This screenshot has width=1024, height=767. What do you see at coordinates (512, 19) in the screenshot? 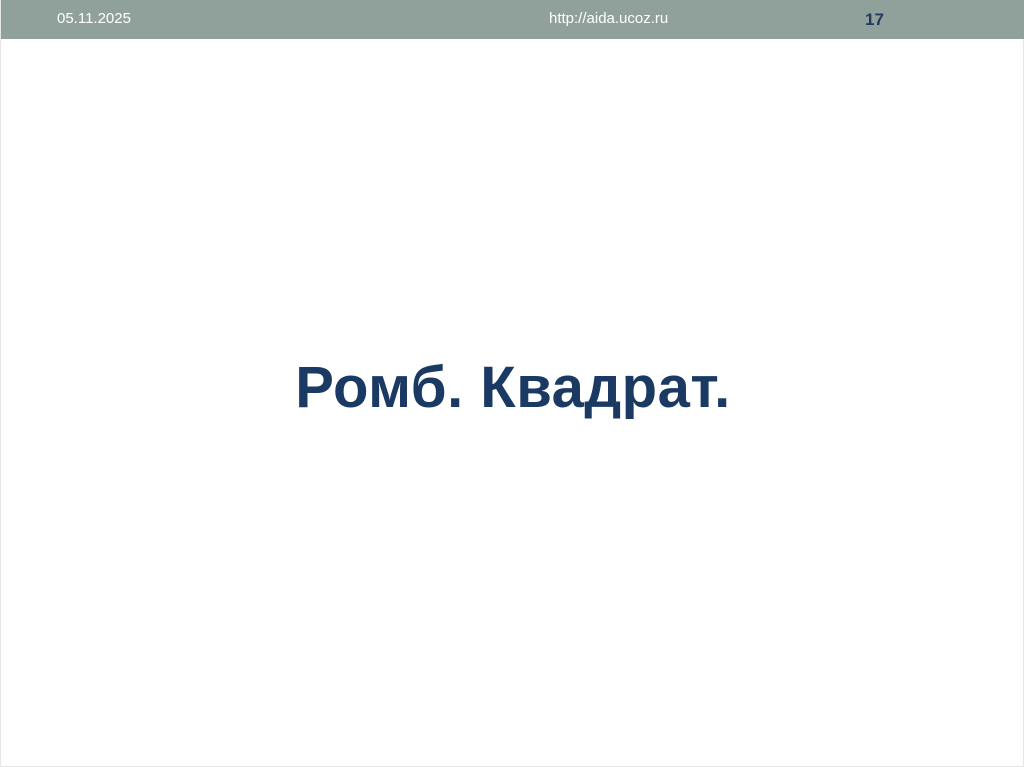
I see `slide-header-bar: 05.11.2025 http://aida.ucoz.ru 17` at bounding box center [512, 19].